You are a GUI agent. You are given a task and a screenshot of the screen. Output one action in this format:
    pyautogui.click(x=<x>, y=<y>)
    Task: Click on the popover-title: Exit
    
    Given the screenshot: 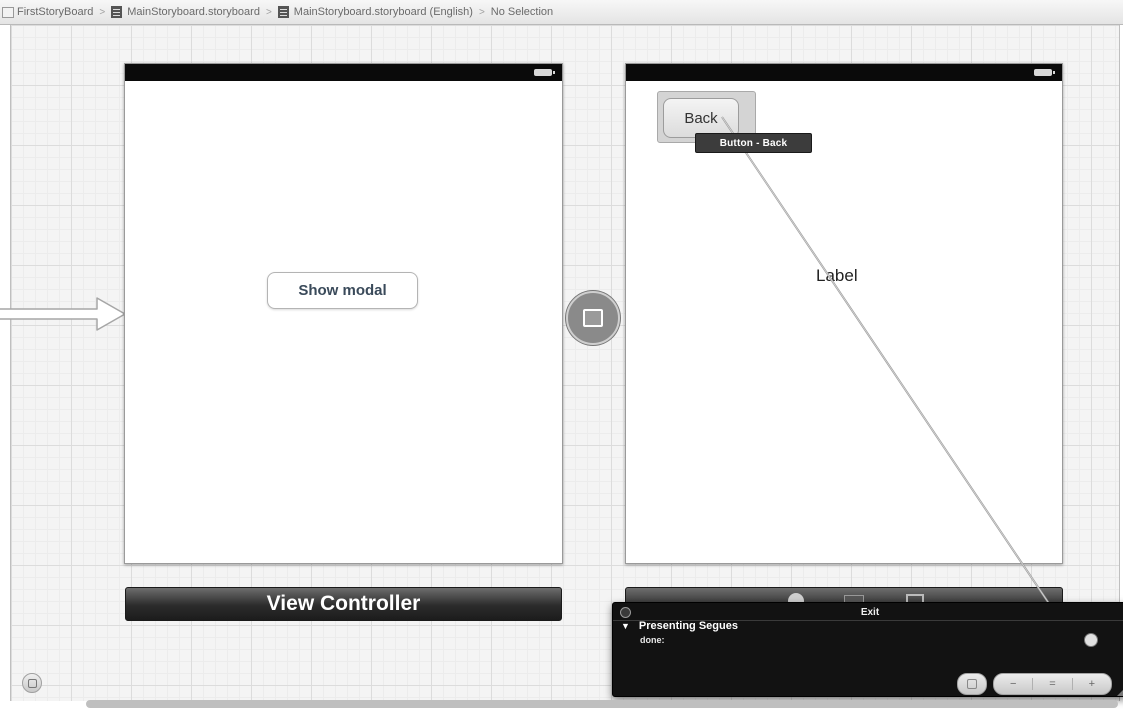 What is the action you would take?
    pyautogui.click(x=870, y=612)
    